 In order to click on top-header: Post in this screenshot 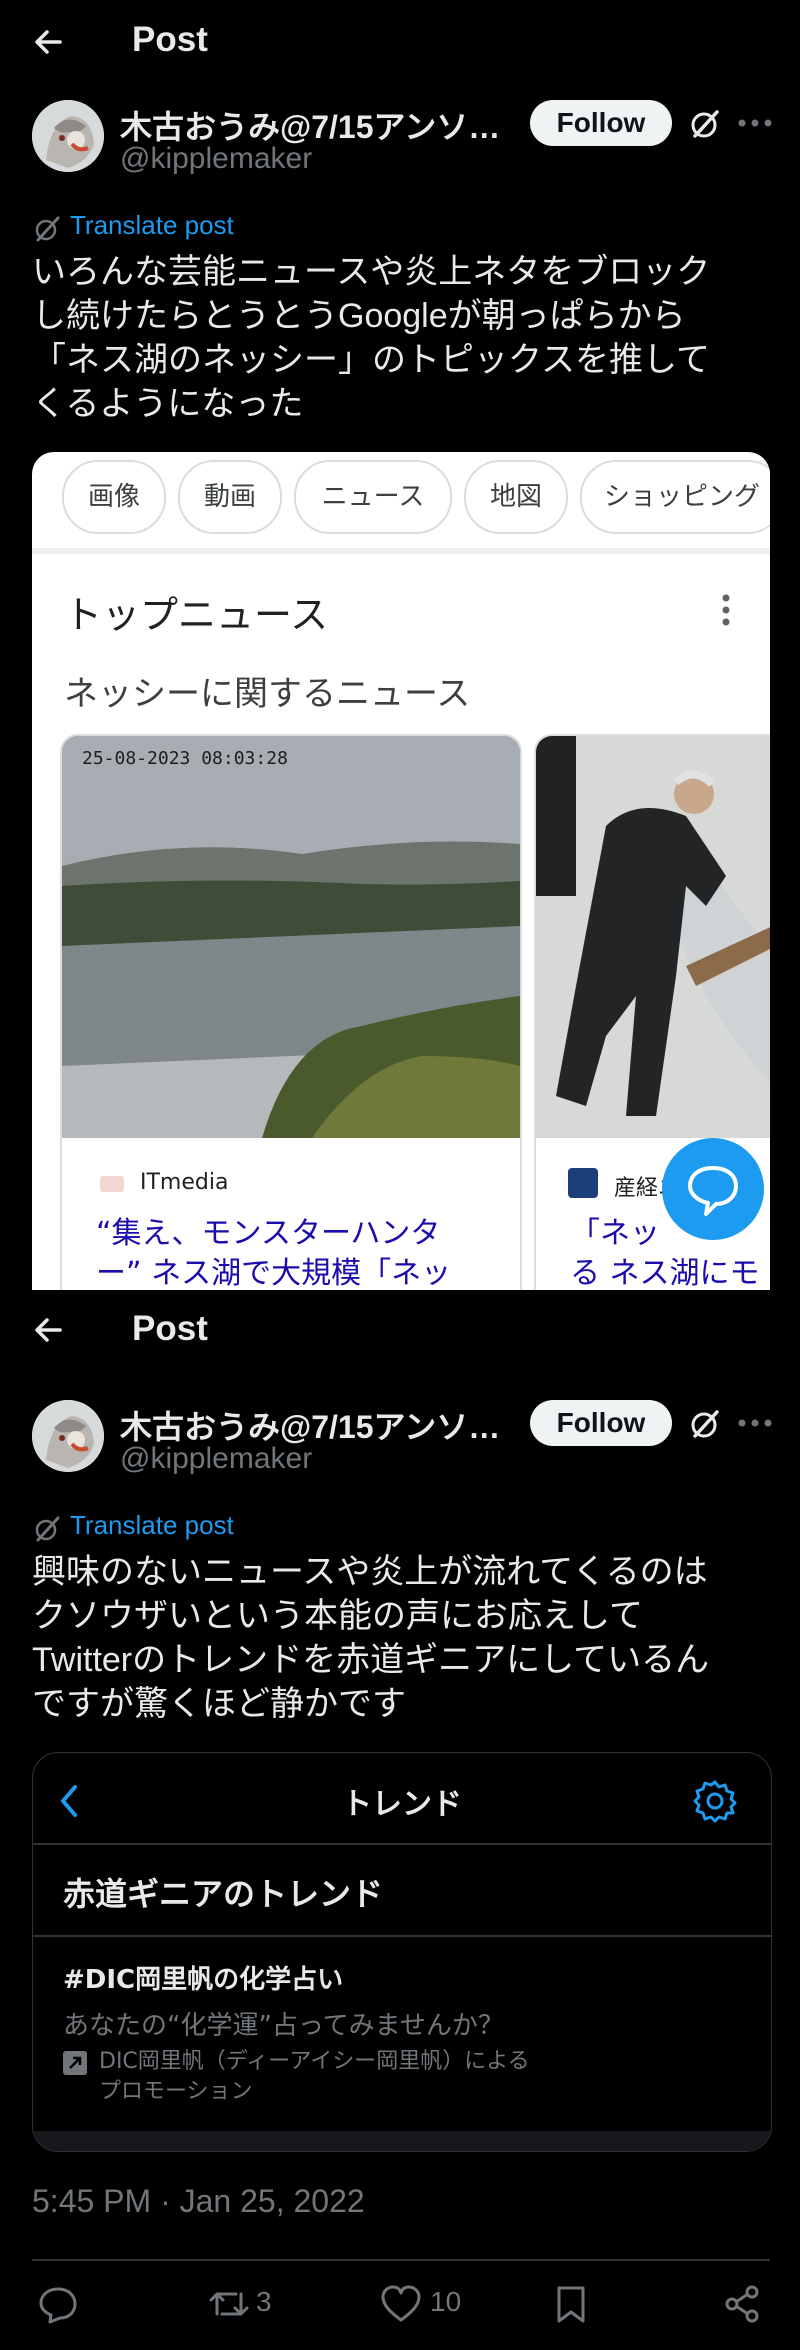, I will do `click(400, 42)`.